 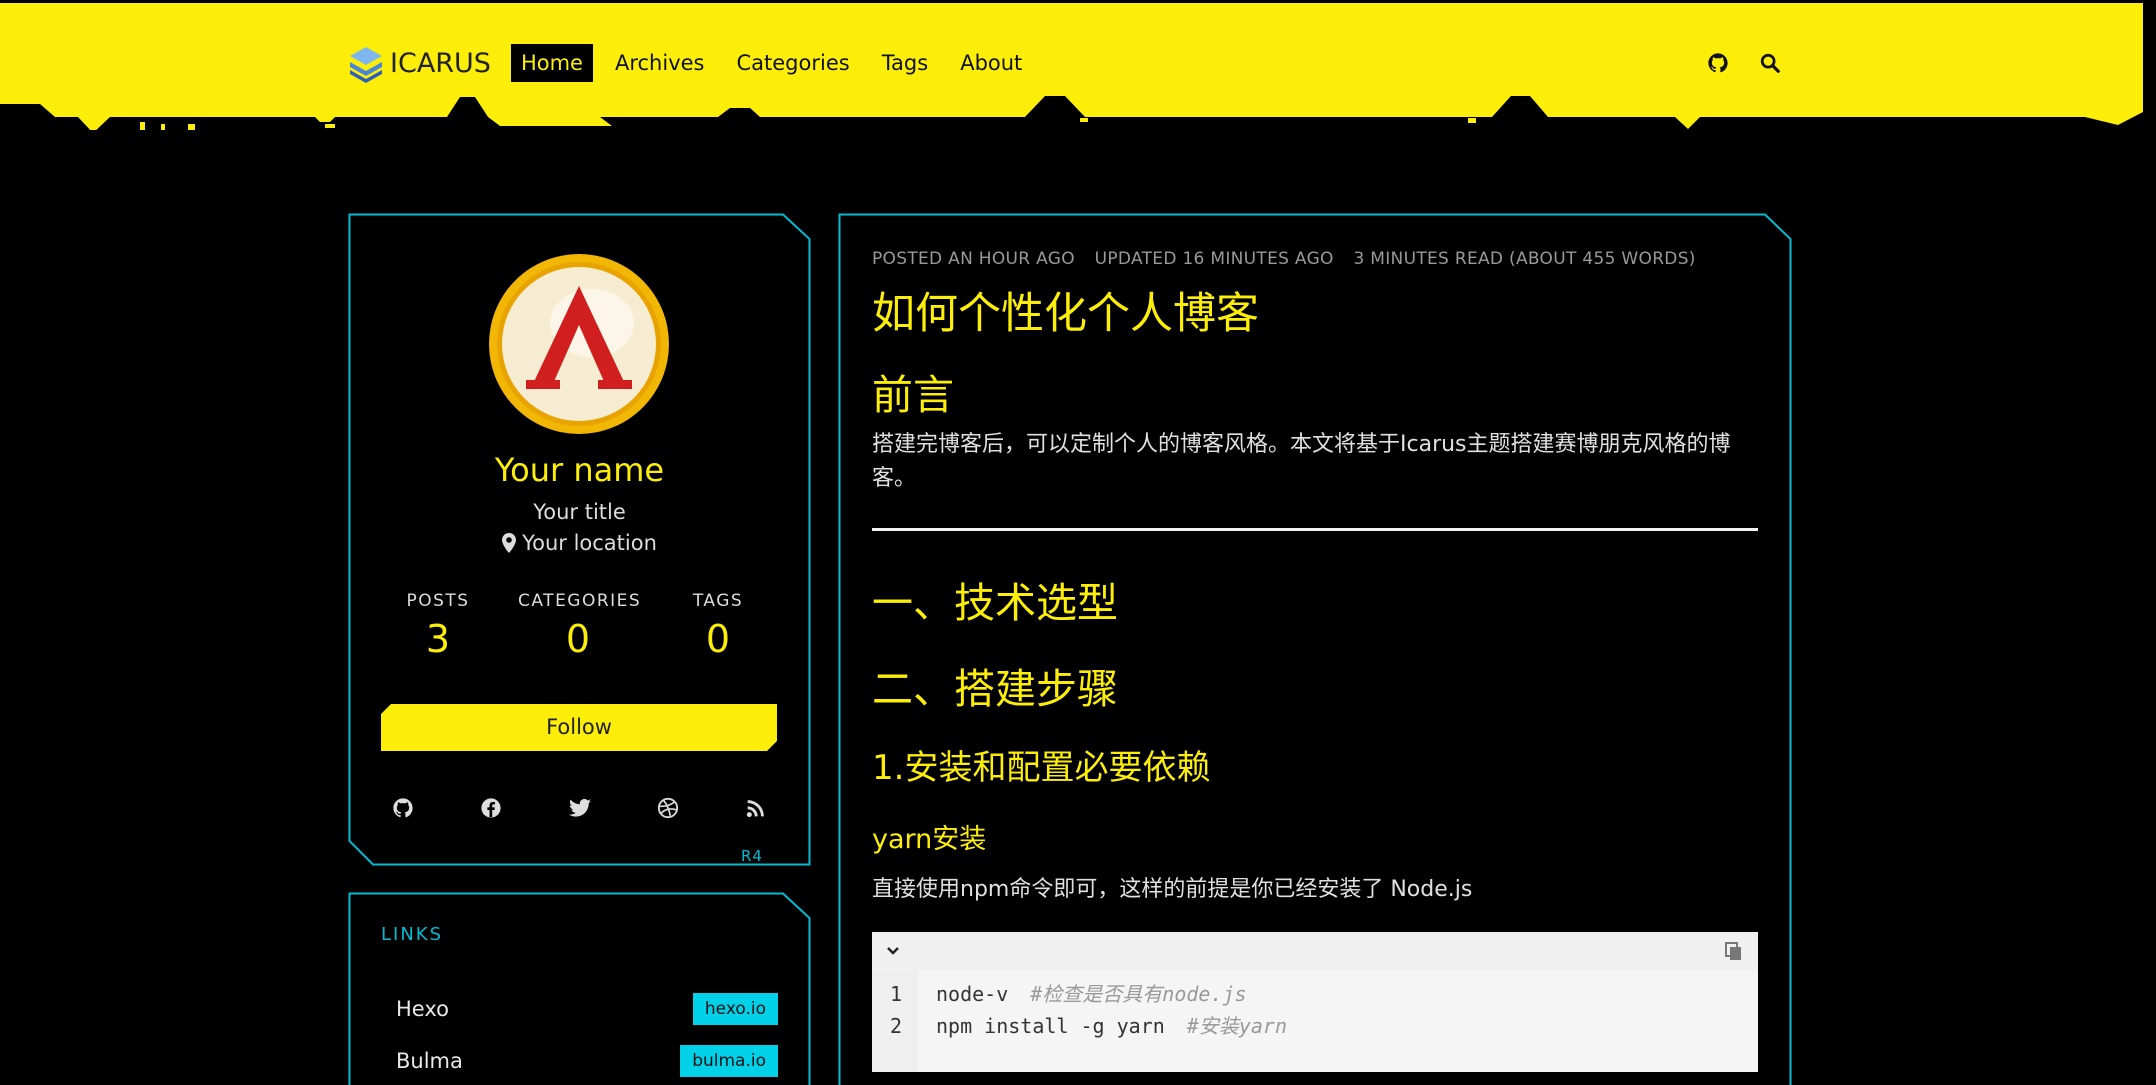 I want to click on heading-yarn-install: yarn安装, so click(x=929, y=839).